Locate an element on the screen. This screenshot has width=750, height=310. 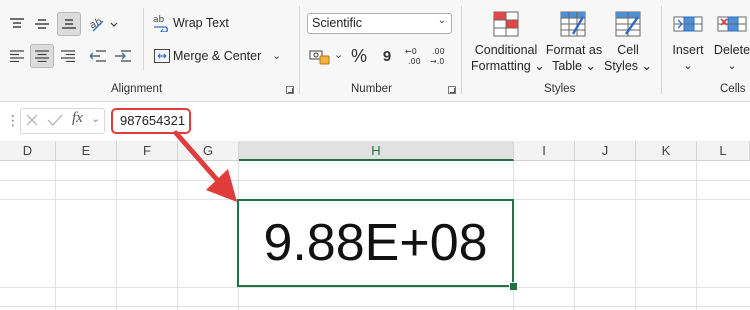
styles-group-label: Styles is located at coordinates (560, 89).